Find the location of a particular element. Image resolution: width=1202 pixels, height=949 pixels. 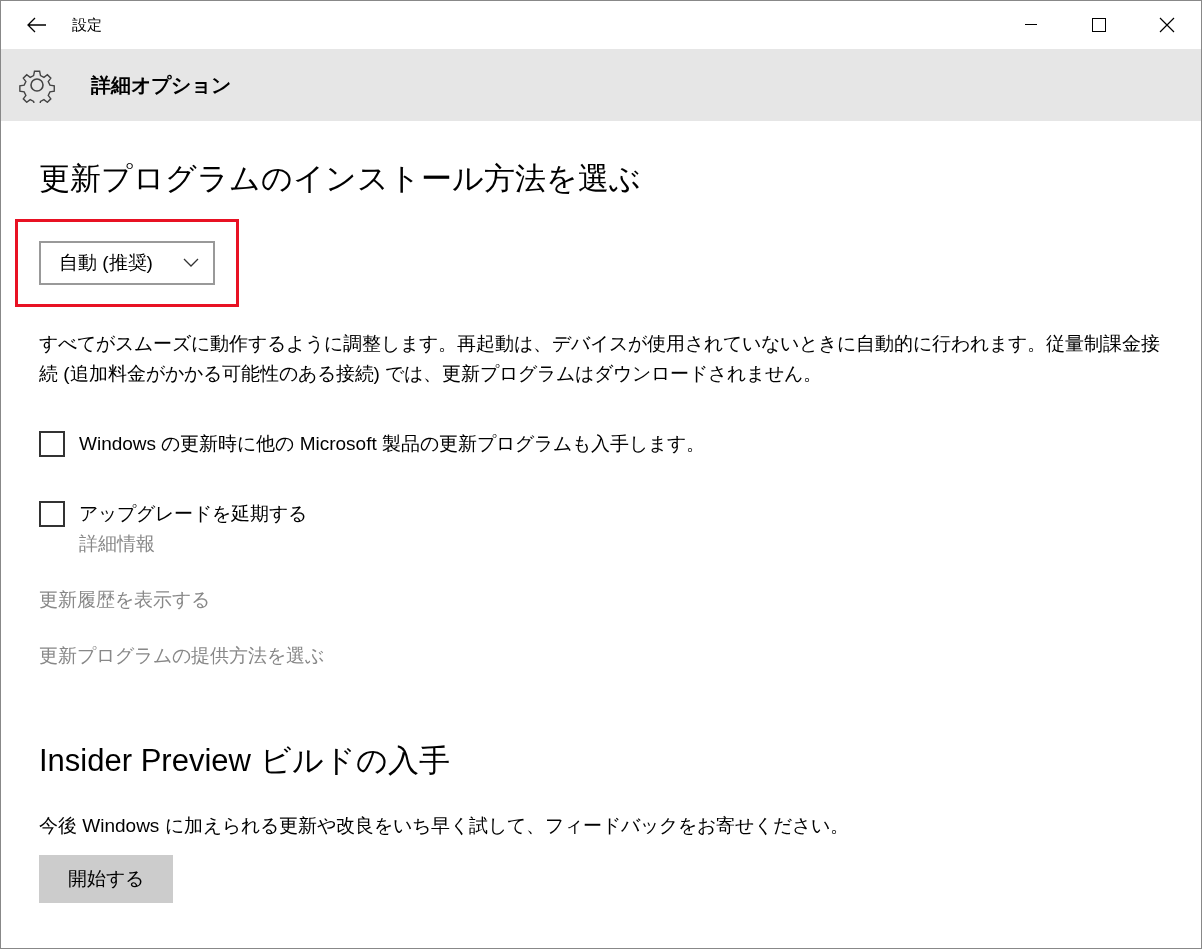

description-text: 今後 Windows に加えられる更新や改良をいち早く試して、フィードバックをお寄せください。 is located at coordinates (444, 826).